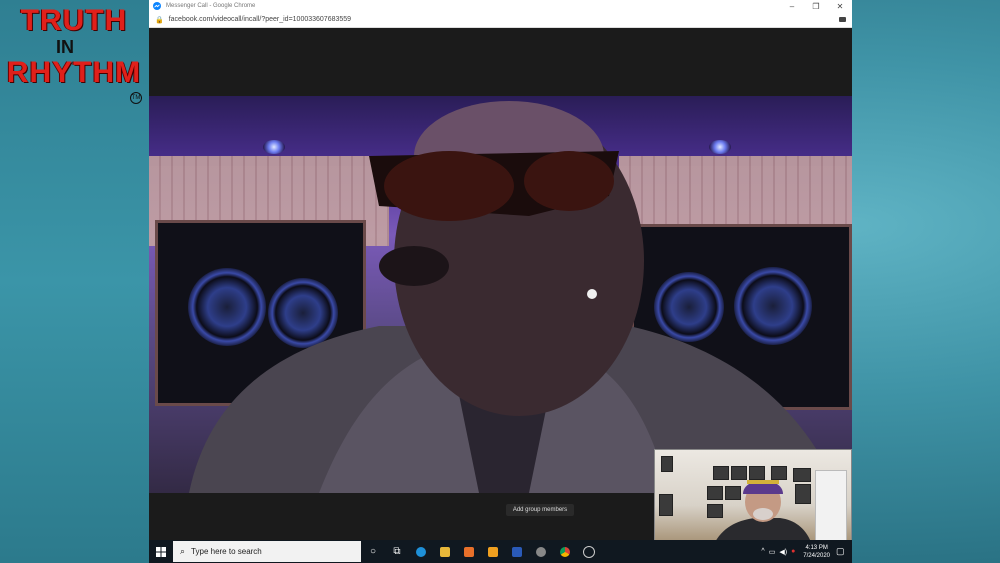 Image resolution: width=1000 pixels, height=563 pixels. I want to click on logo-line-1: TRUTH, so click(74, 20).